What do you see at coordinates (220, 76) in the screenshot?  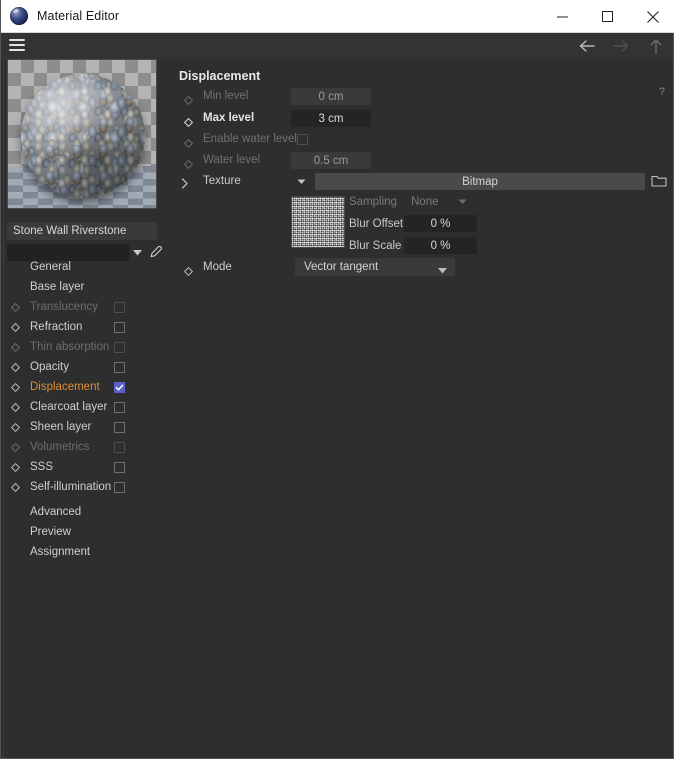 I see `page-title: Displacement` at bounding box center [220, 76].